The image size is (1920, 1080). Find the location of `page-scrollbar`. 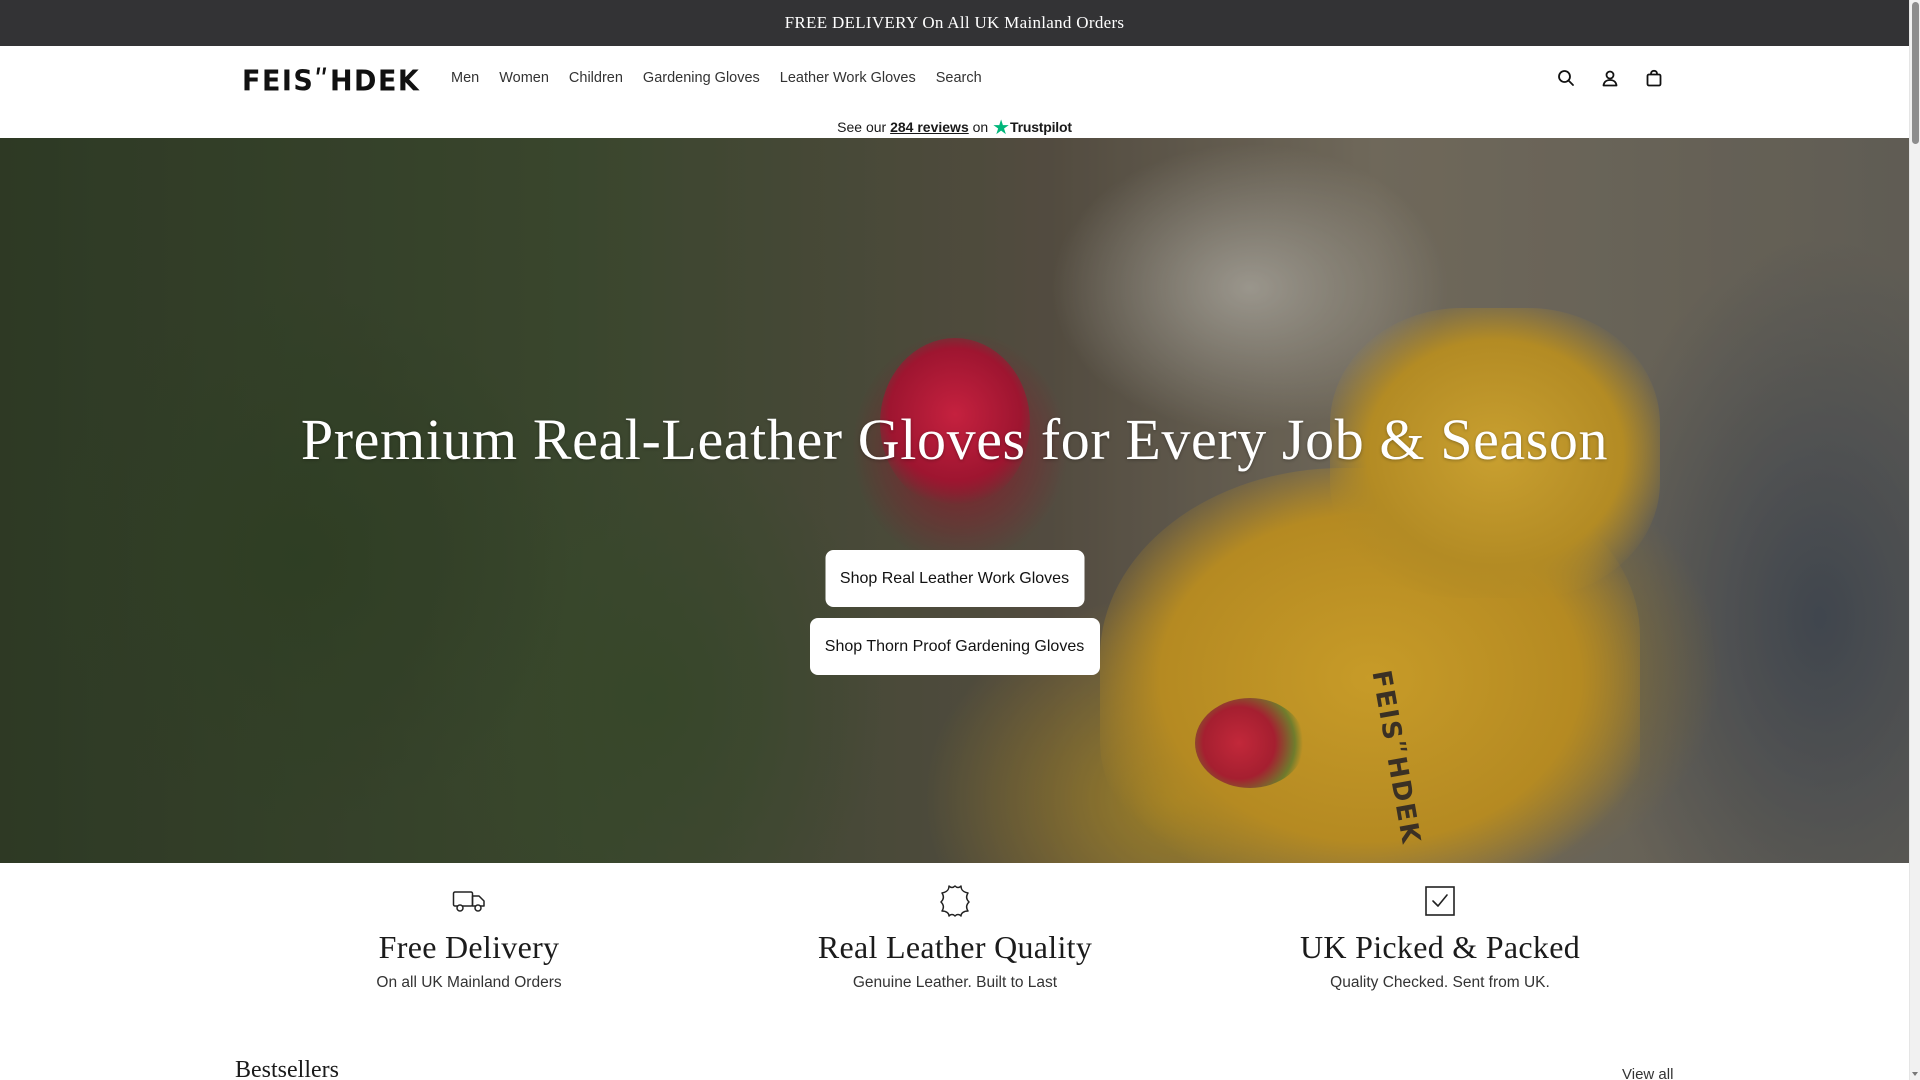

page-scrollbar is located at coordinates (1914, 540).